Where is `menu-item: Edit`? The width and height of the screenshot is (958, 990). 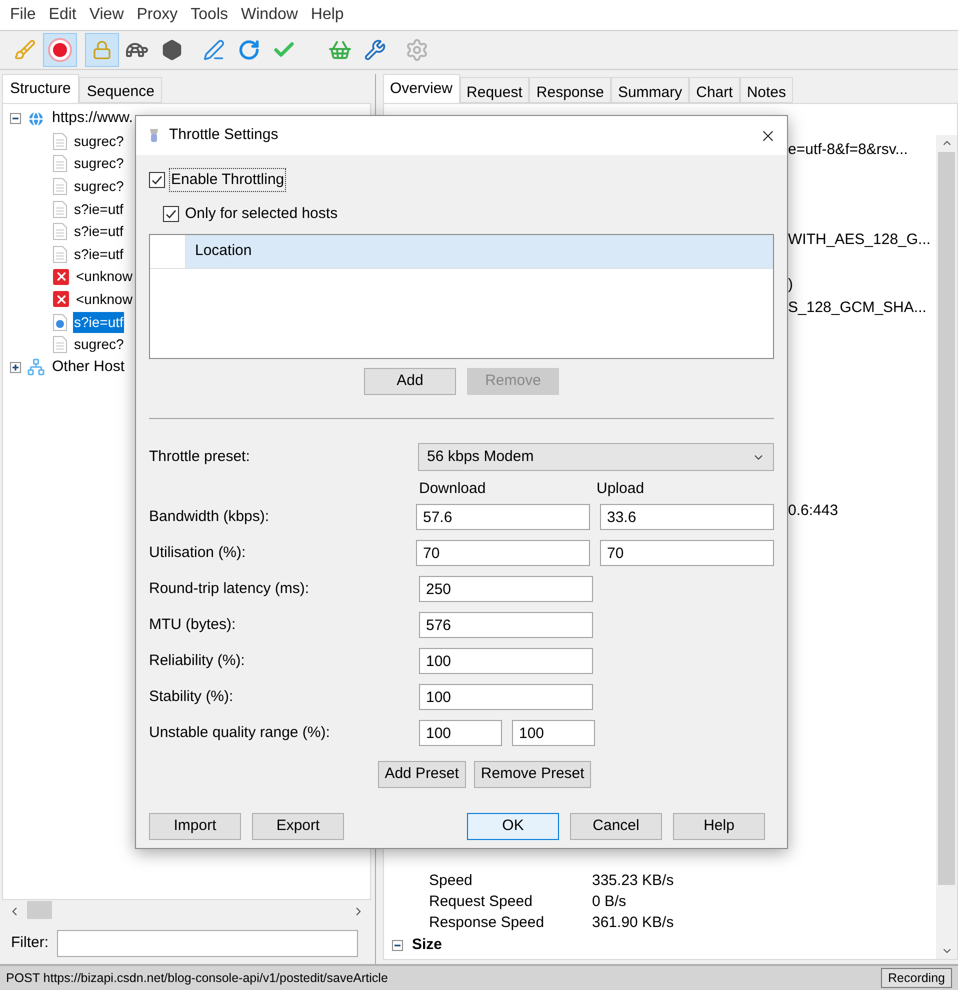
menu-item: Edit is located at coordinates (62, 15).